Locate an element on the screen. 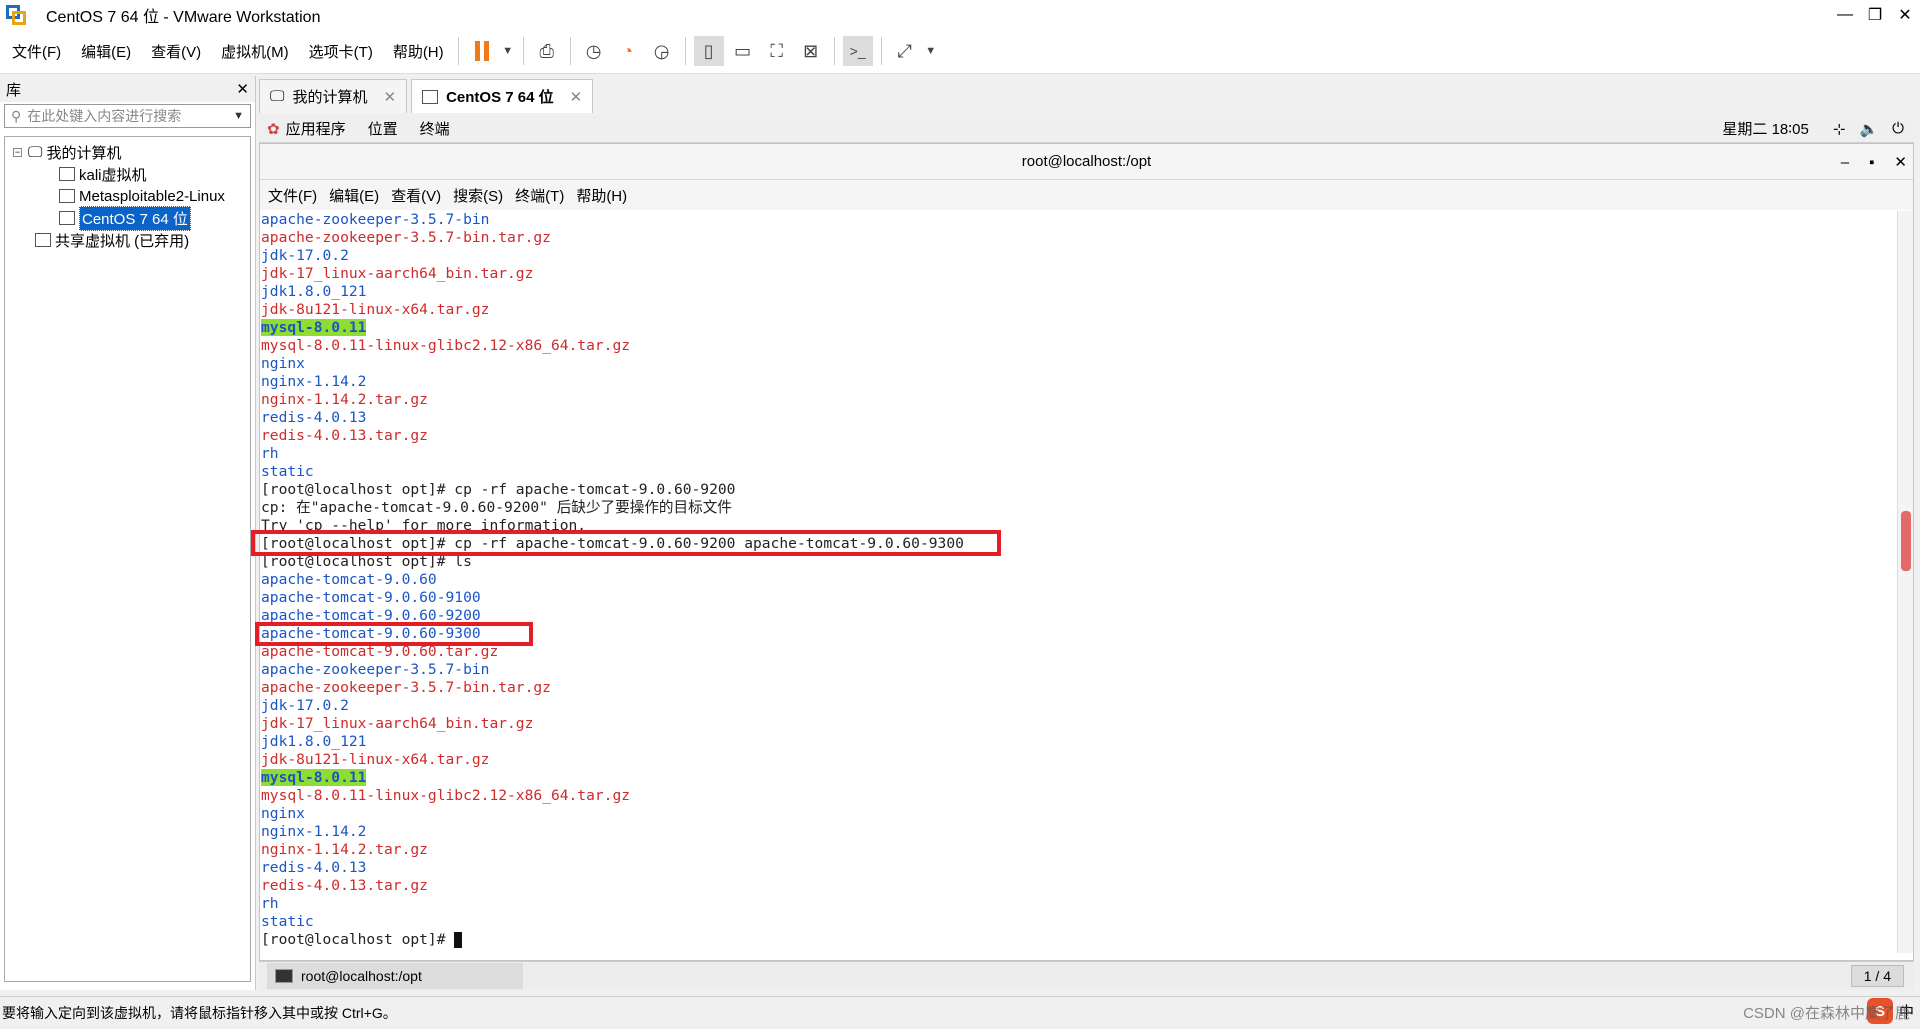 The width and height of the screenshot is (1920, 1029). taskbar-terminal-item: root@localhost:/opt is located at coordinates (395, 976).